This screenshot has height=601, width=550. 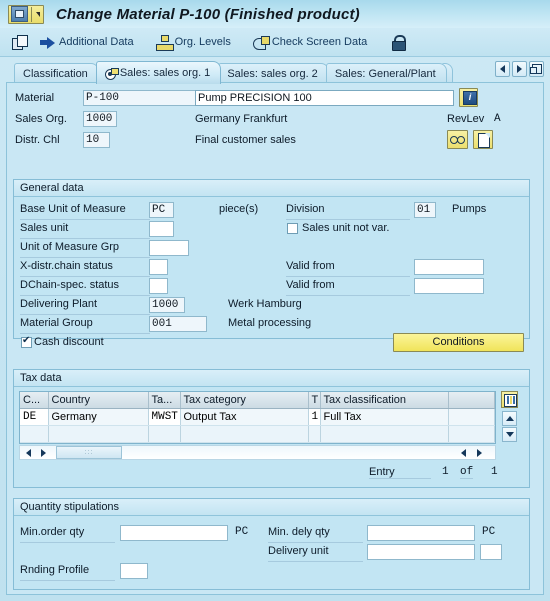 What do you see at coordinates (34, 434) in the screenshot?
I see `cell-country-key` at bounding box center [34, 434].